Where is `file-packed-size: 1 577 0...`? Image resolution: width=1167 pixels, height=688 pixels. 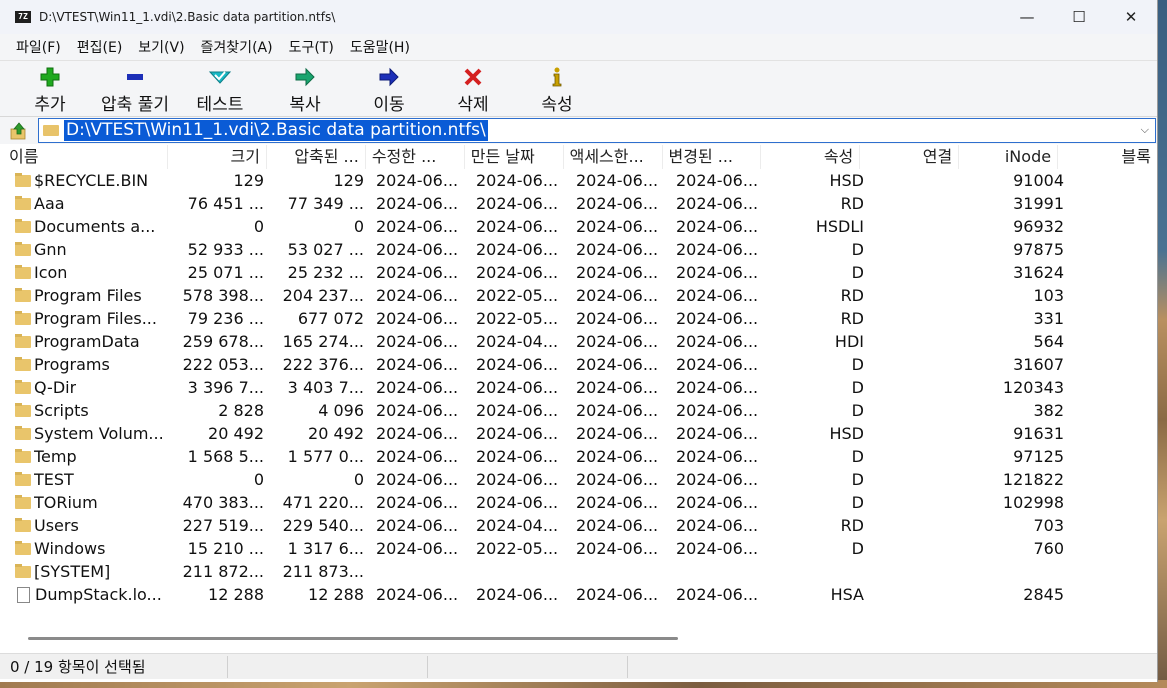 file-packed-size: 1 577 0... is located at coordinates (325, 456).